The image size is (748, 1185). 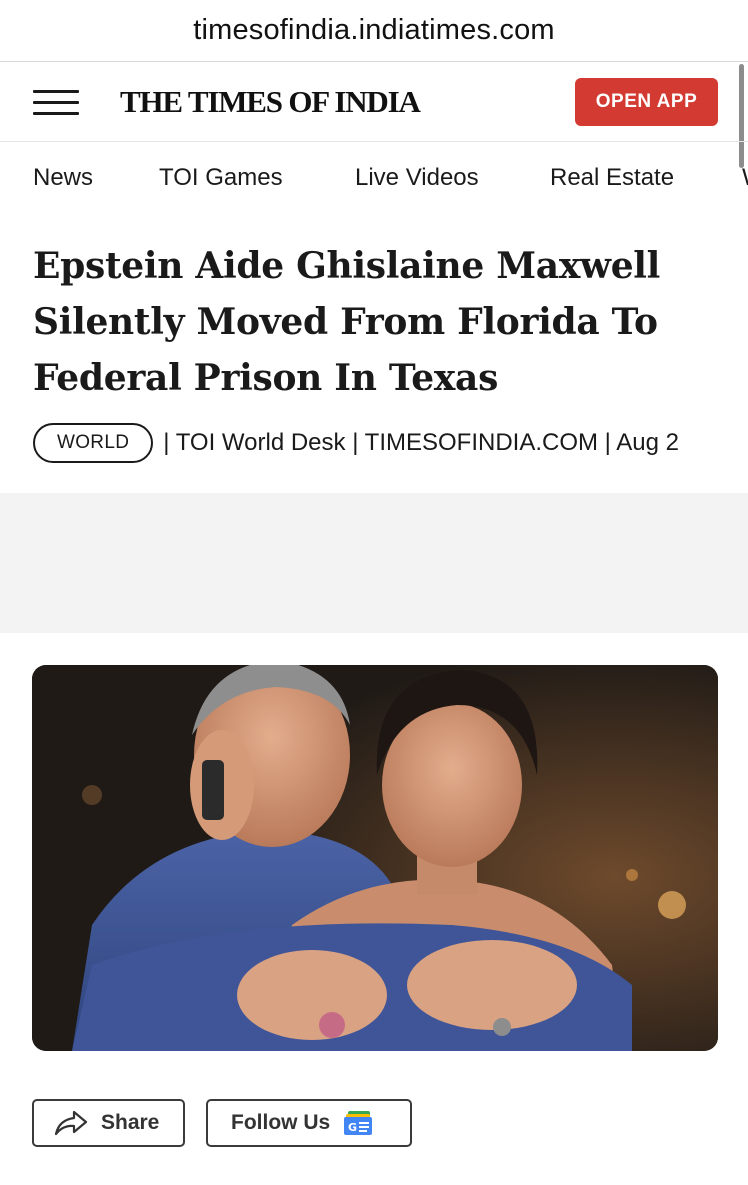 What do you see at coordinates (63, 178) in the screenshot?
I see `nav-item-news: News` at bounding box center [63, 178].